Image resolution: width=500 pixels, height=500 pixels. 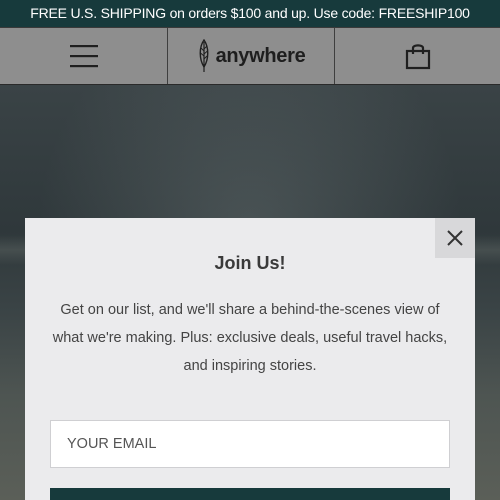 What do you see at coordinates (250, 444) in the screenshot?
I see `email-field` at bounding box center [250, 444].